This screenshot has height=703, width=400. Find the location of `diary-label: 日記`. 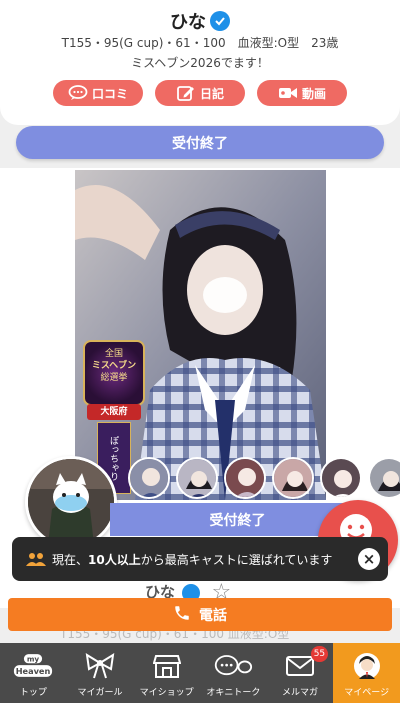

diary-label: 日記 is located at coordinates (211, 93).